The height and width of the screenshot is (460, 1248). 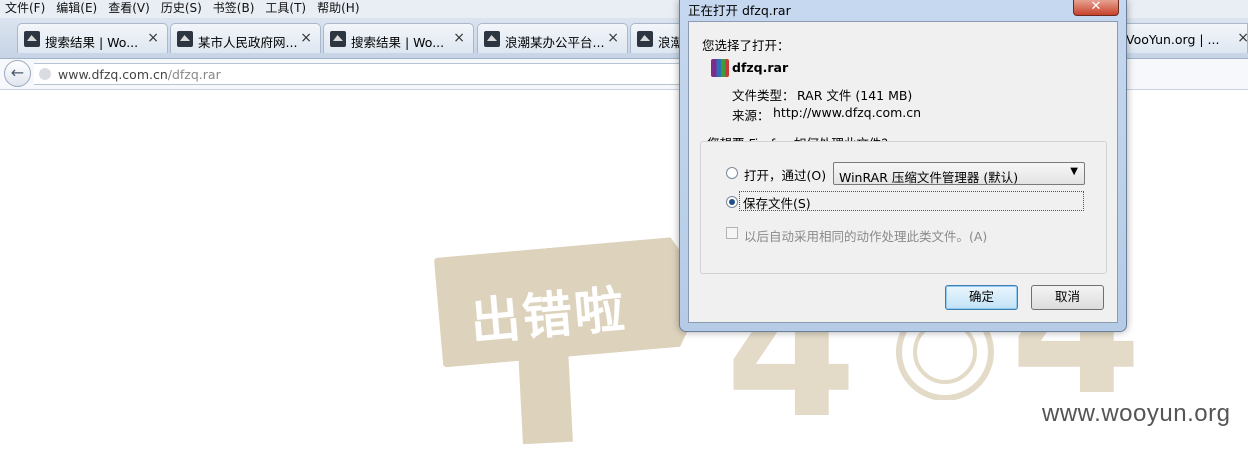 What do you see at coordinates (1136, 413) in the screenshot?
I see `watermark: www.wooyun.org` at bounding box center [1136, 413].